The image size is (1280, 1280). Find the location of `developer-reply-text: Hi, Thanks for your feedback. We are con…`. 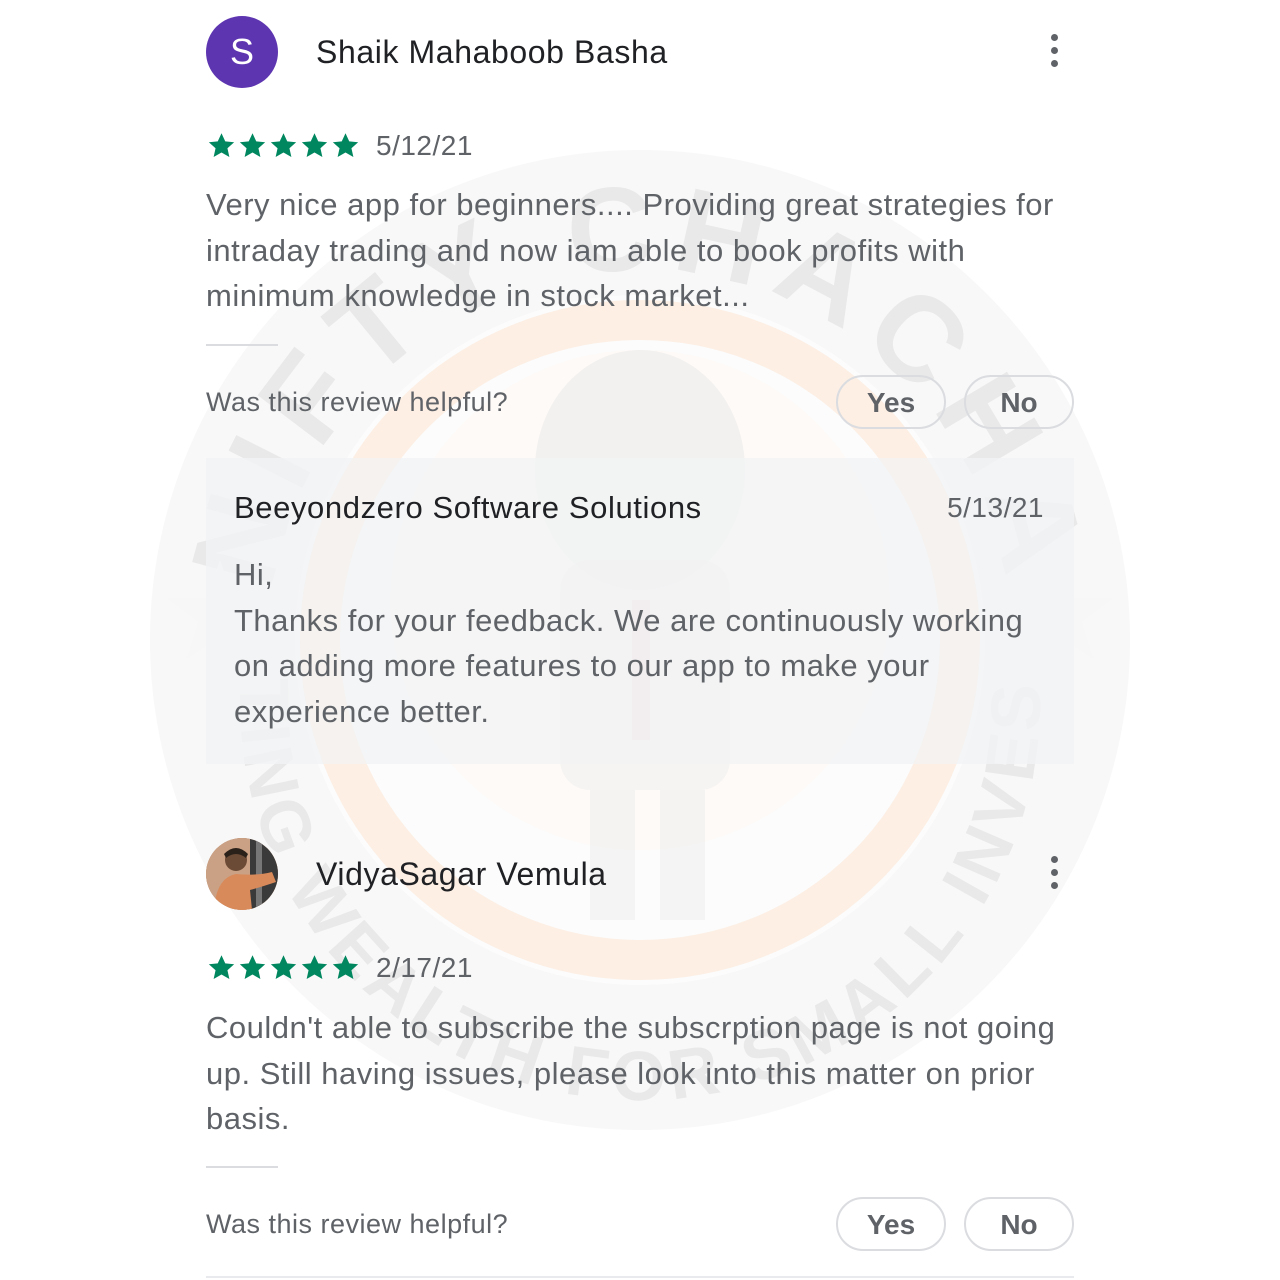

developer-reply-text: Hi, Thanks for your feedback. We are con… is located at coordinates (629, 643).